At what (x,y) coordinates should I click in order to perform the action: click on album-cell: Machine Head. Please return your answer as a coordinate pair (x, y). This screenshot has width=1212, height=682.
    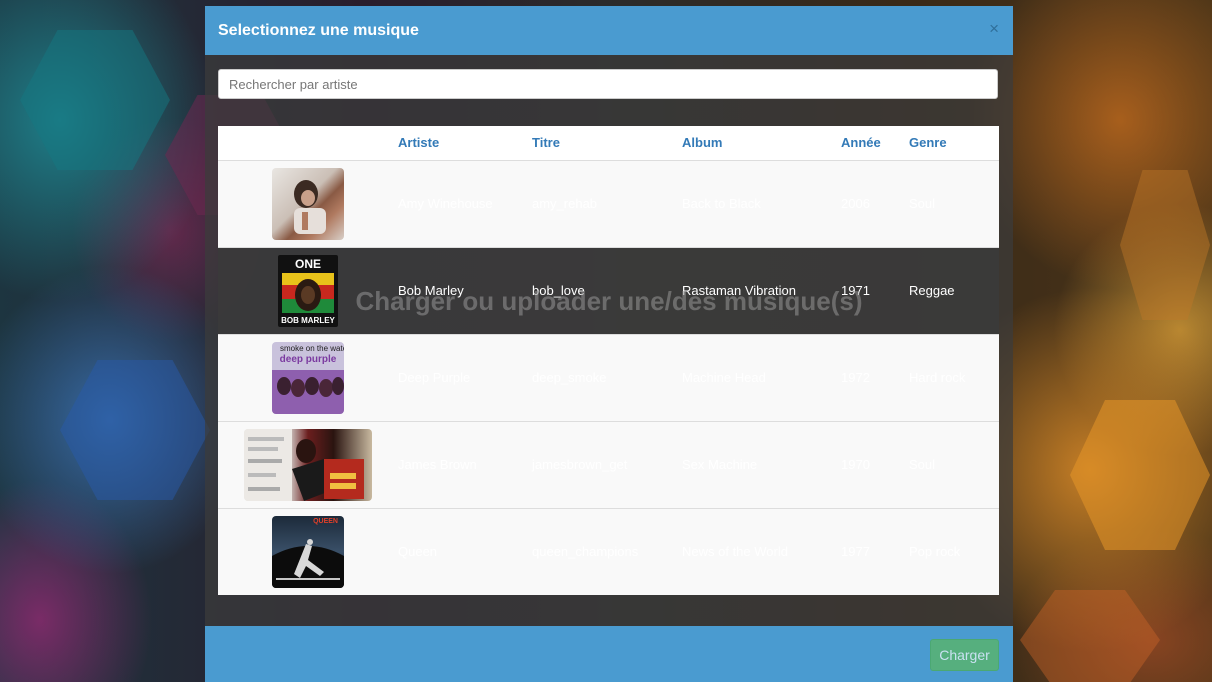
    Looking at the image, I should click on (761, 377).